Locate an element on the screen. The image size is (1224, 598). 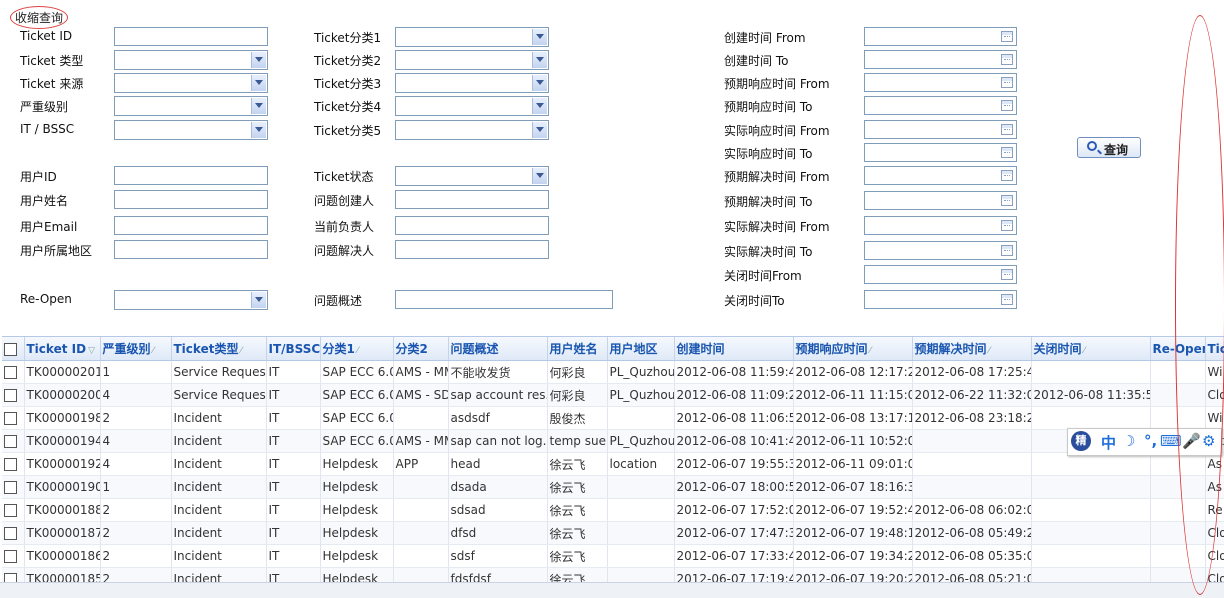
column-header-10: 预期响应时间⁄ is located at coordinates (852, 349).